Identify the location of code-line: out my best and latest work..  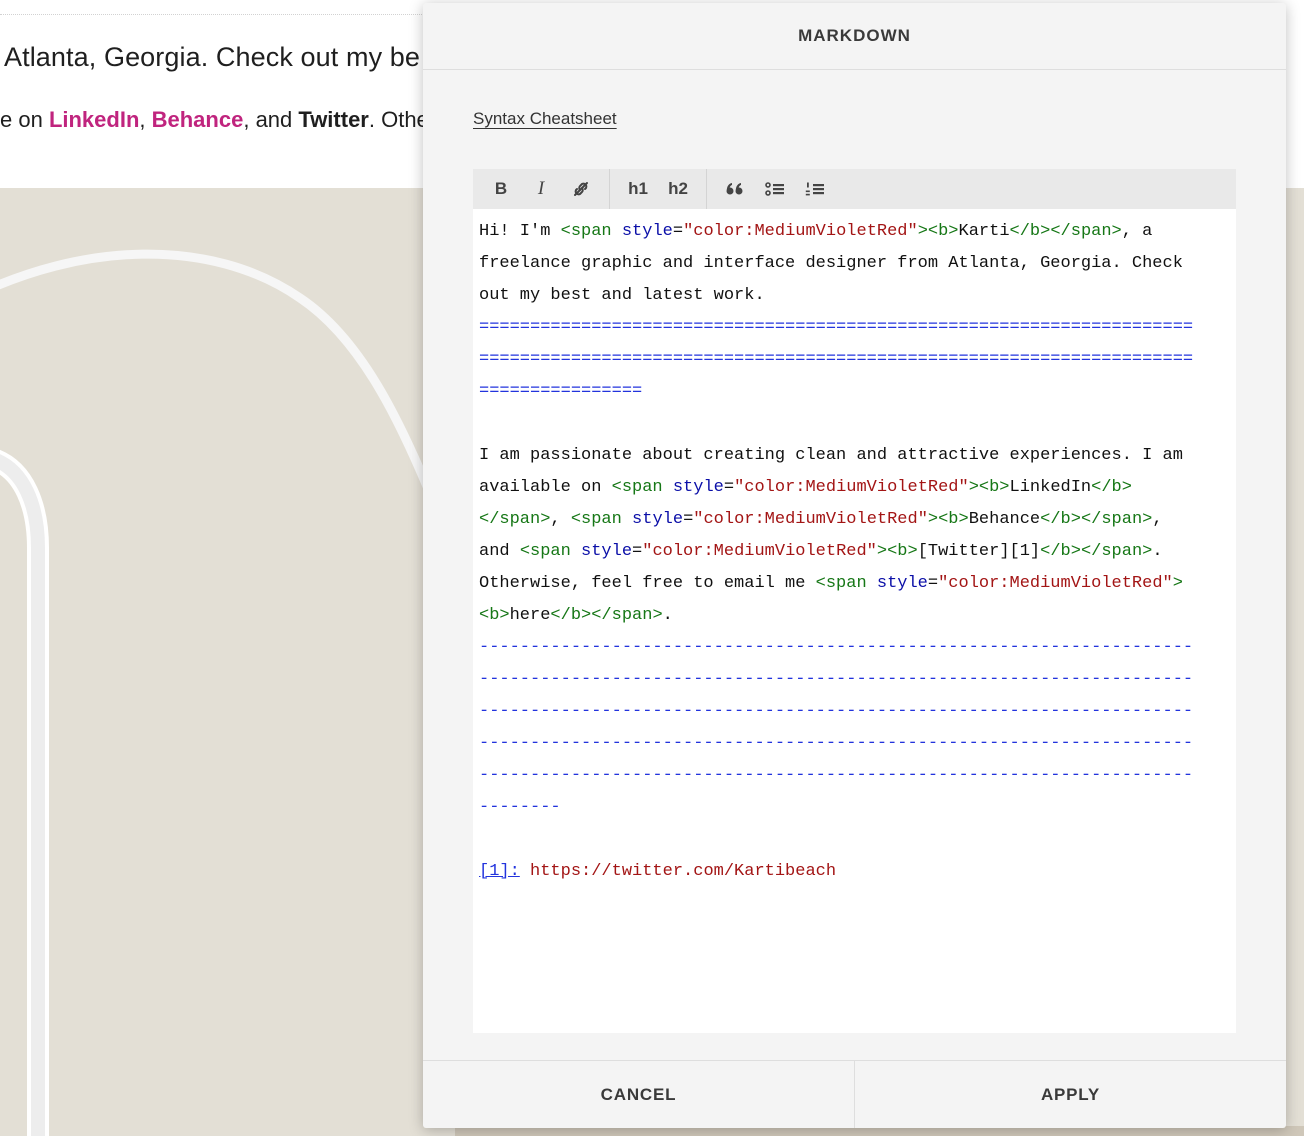
(854, 296).